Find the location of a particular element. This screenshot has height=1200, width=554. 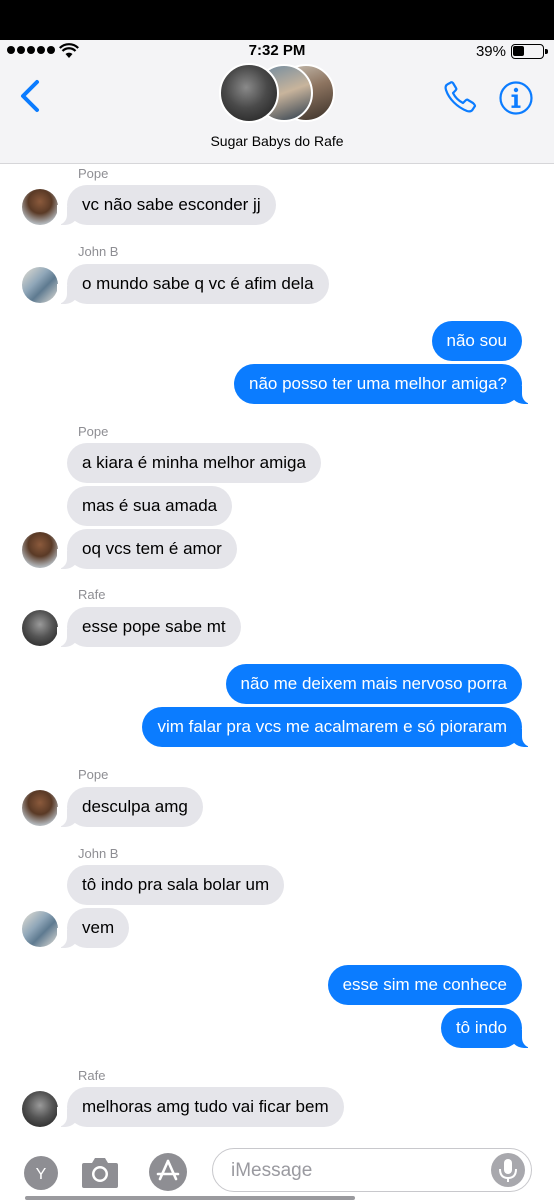

incoming-message: mas é sua amada is located at coordinates (150, 506).